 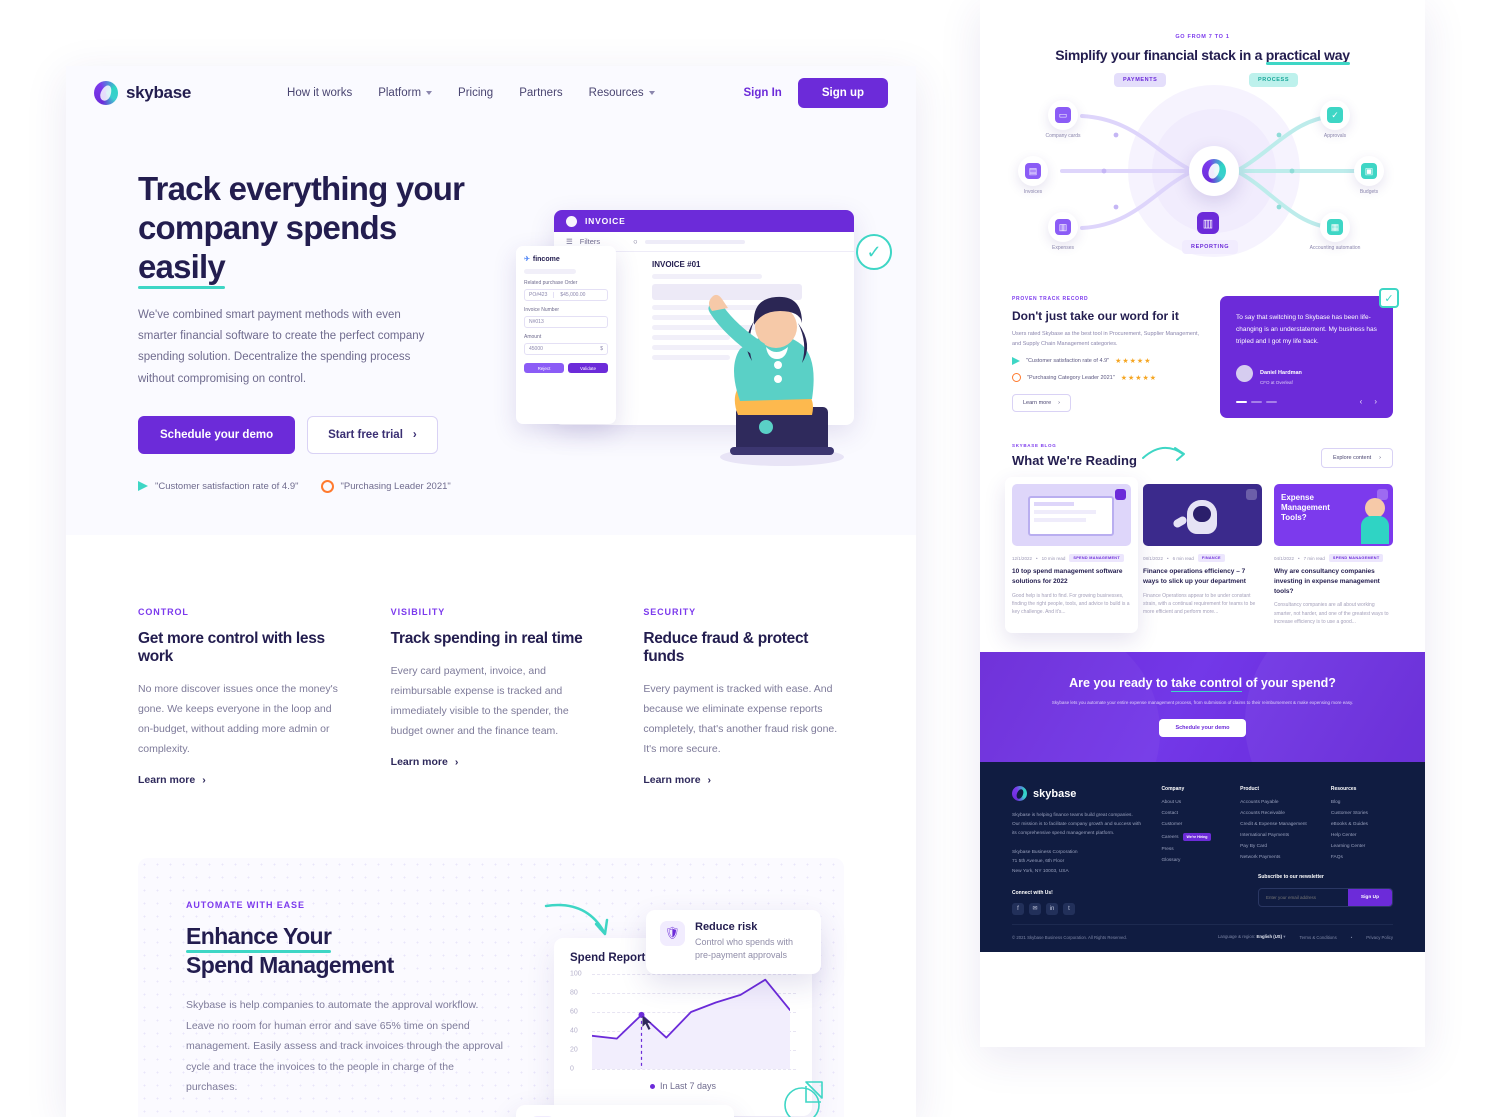 I want to click on blog-read-time: 7 min read, so click(x=1314, y=558).